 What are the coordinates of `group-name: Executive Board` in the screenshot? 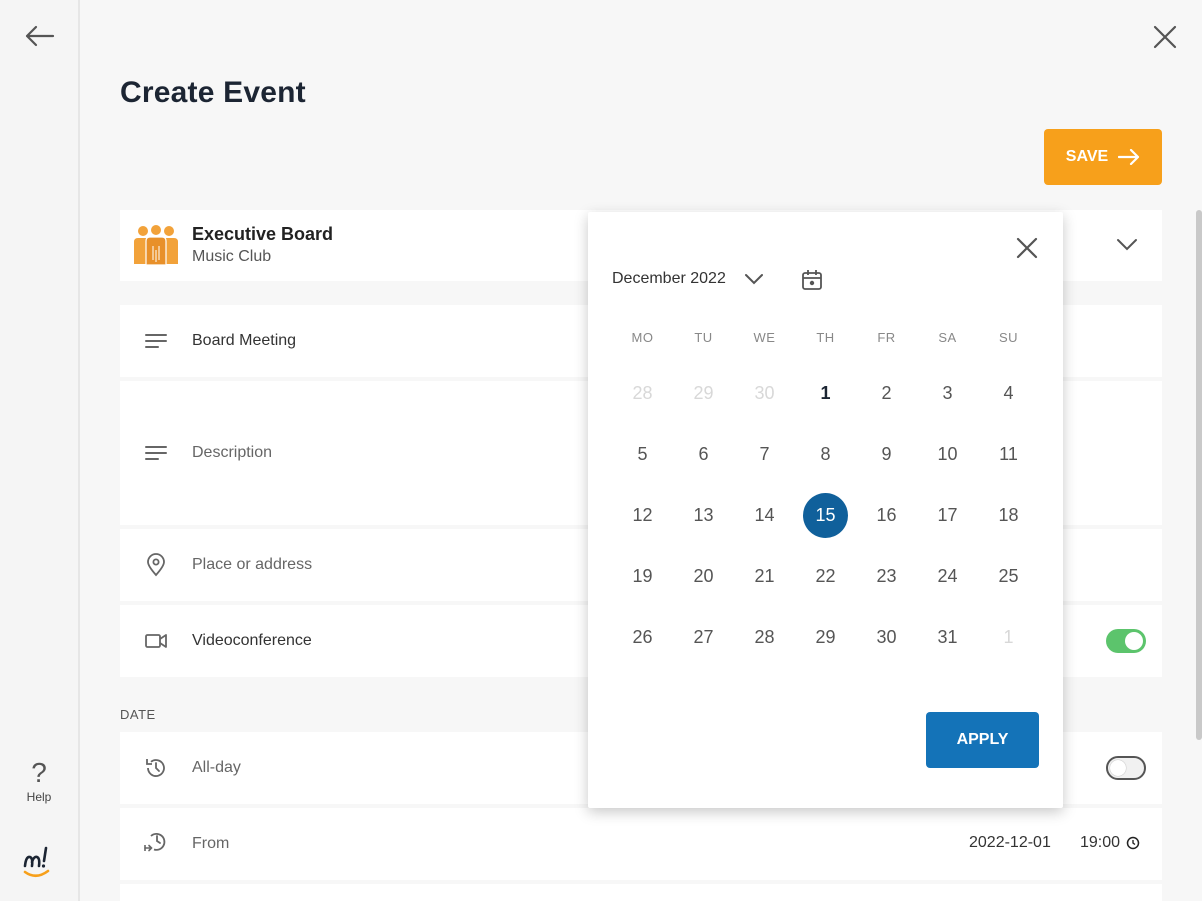 It's located at (263, 234).